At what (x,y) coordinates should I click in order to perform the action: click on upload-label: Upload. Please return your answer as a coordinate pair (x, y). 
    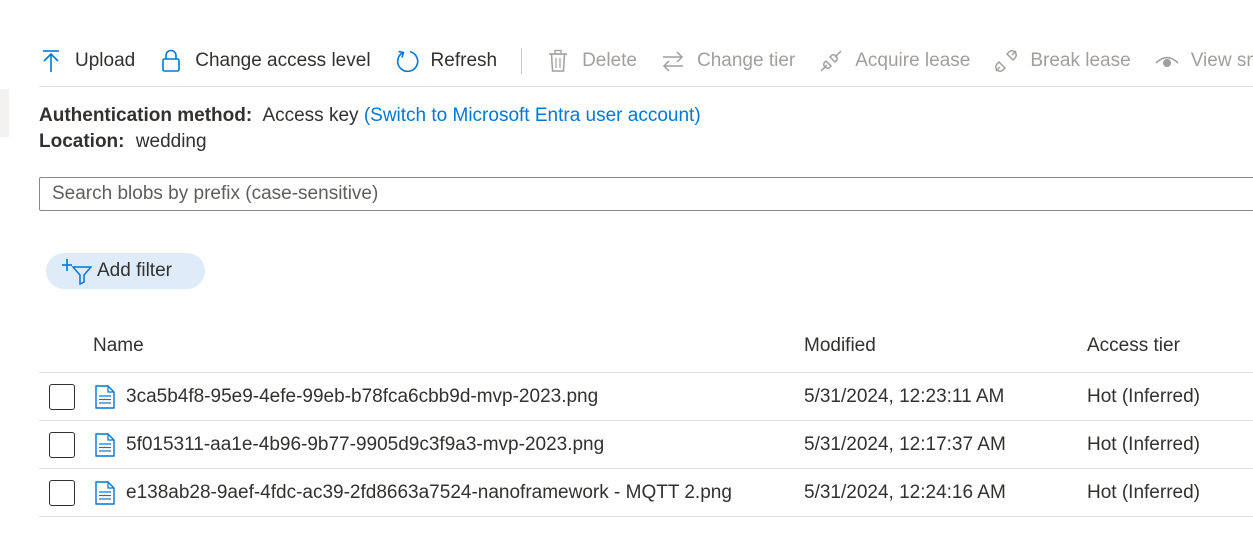
    Looking at the image, I should click on (105, 60).